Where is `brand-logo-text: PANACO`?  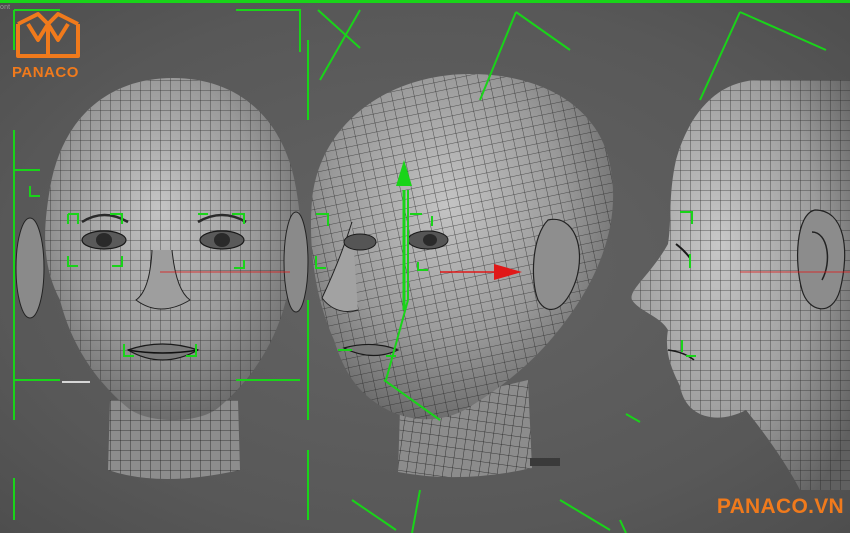
brand-logo-text: PANACO is located at coordinates (45, 72).